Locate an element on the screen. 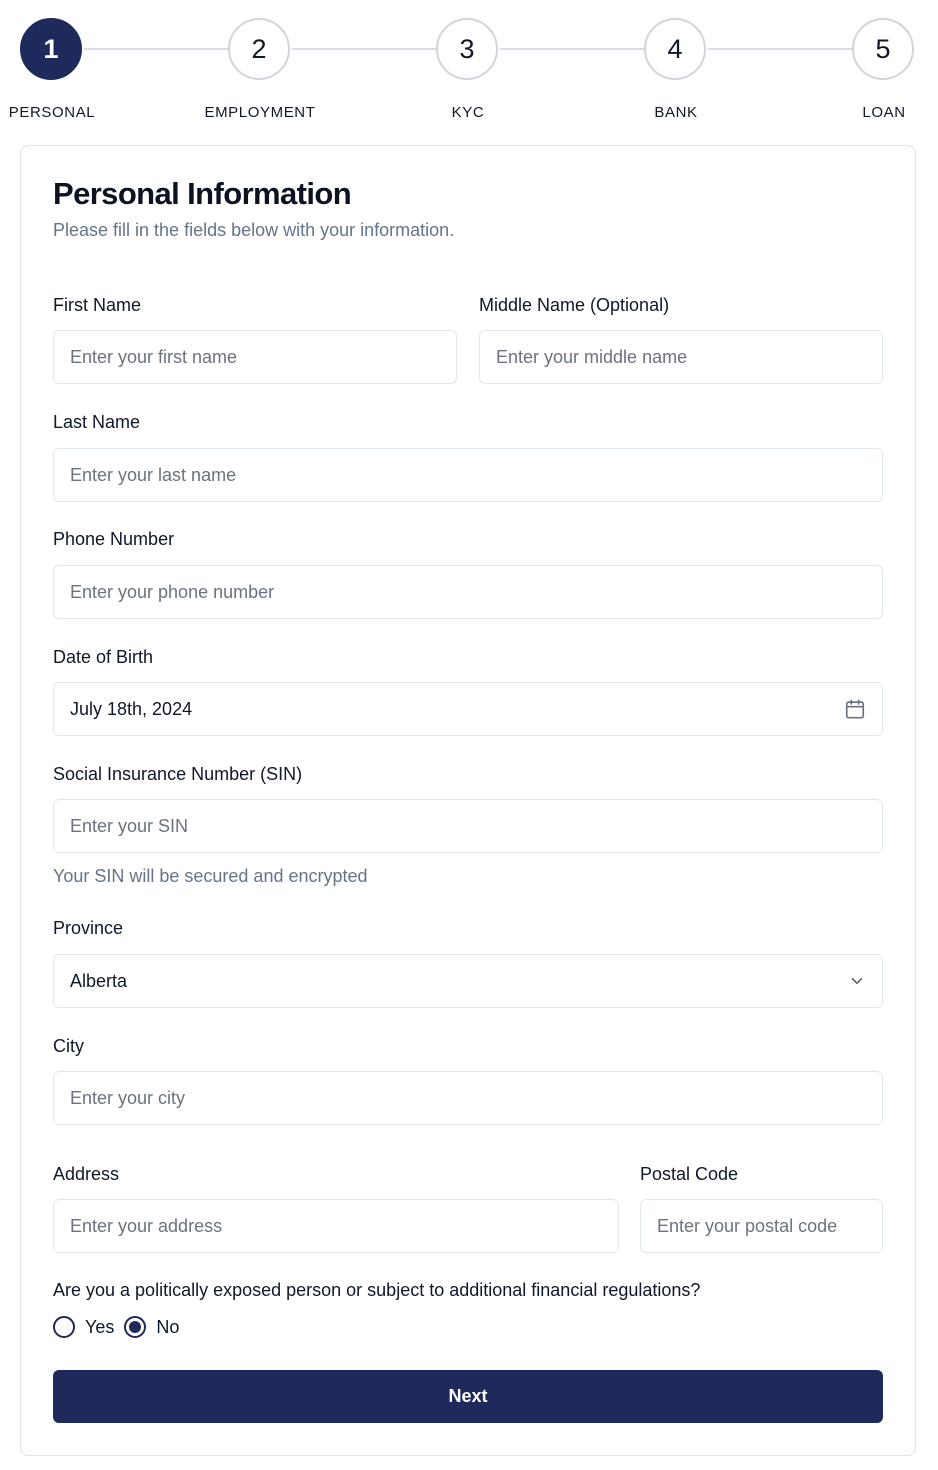 The width and height of the screenshot is (938, 1470). step-3-label: KYC is located at coordinates (468, 112).